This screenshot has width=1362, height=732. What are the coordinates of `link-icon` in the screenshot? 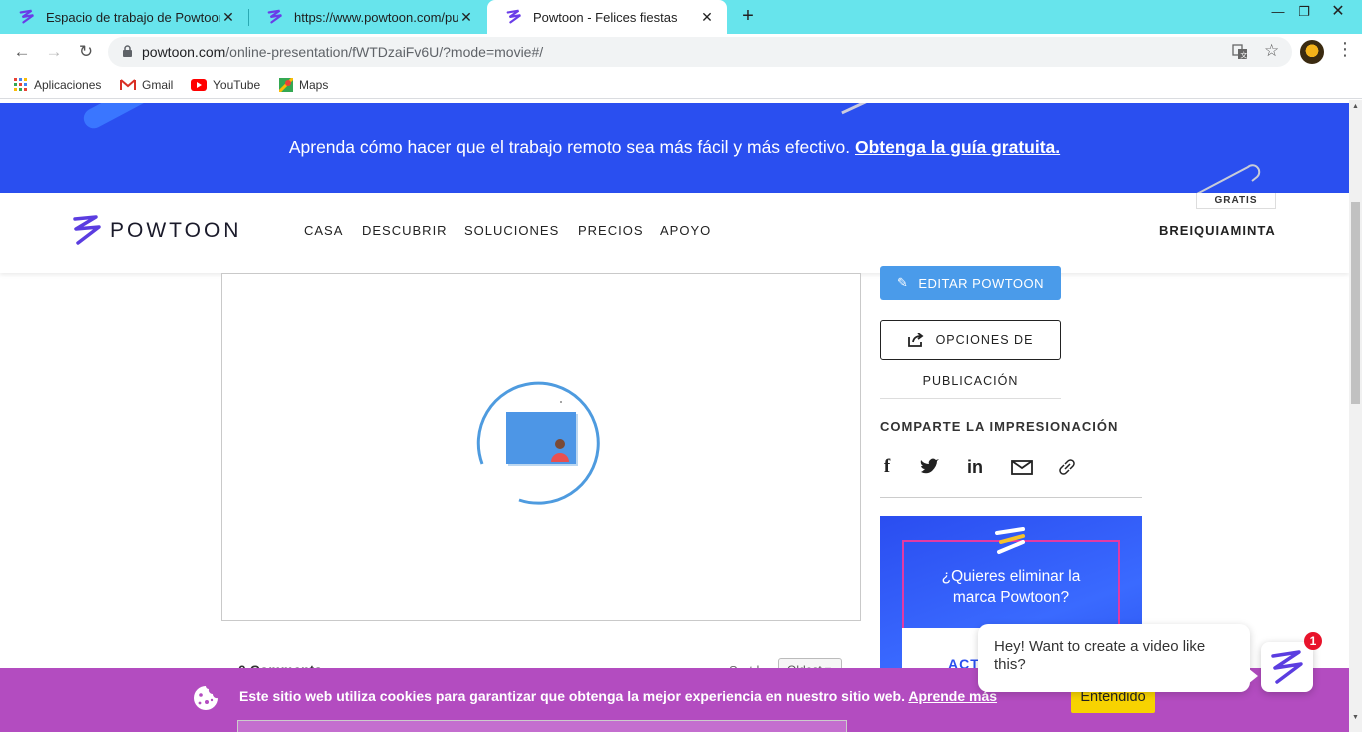 It's located at (1067, 467).